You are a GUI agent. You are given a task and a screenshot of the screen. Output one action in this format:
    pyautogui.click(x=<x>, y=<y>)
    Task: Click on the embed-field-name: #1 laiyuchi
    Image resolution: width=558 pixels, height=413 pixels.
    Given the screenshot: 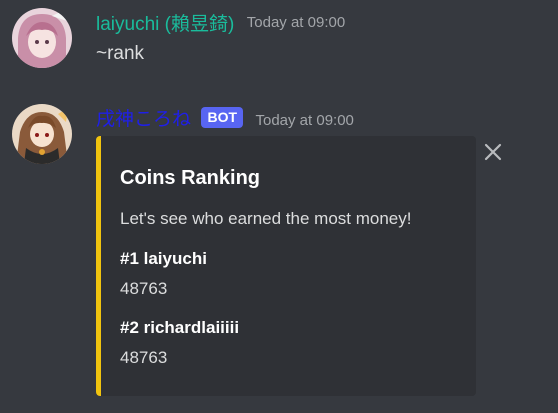 What is the action you would take?
    pyautogui.click(x=163, y=258)
    